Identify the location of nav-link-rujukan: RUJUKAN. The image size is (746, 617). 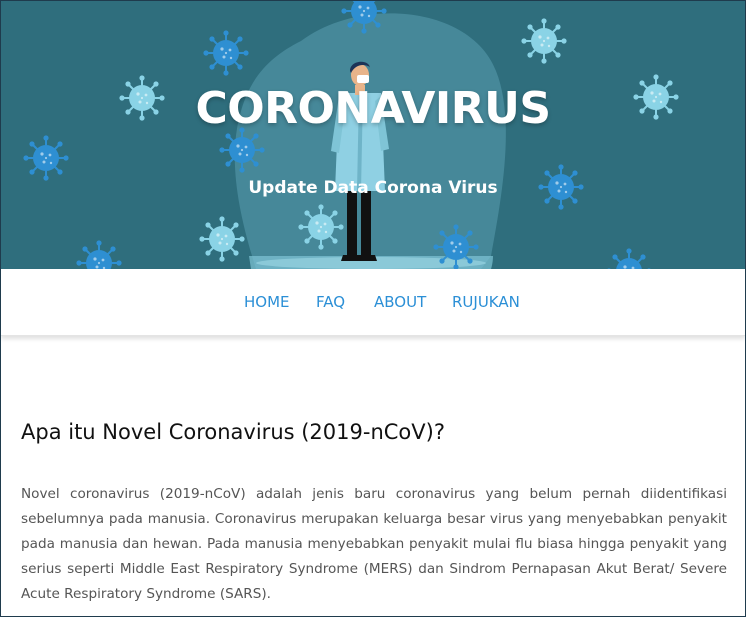
(486, 302).